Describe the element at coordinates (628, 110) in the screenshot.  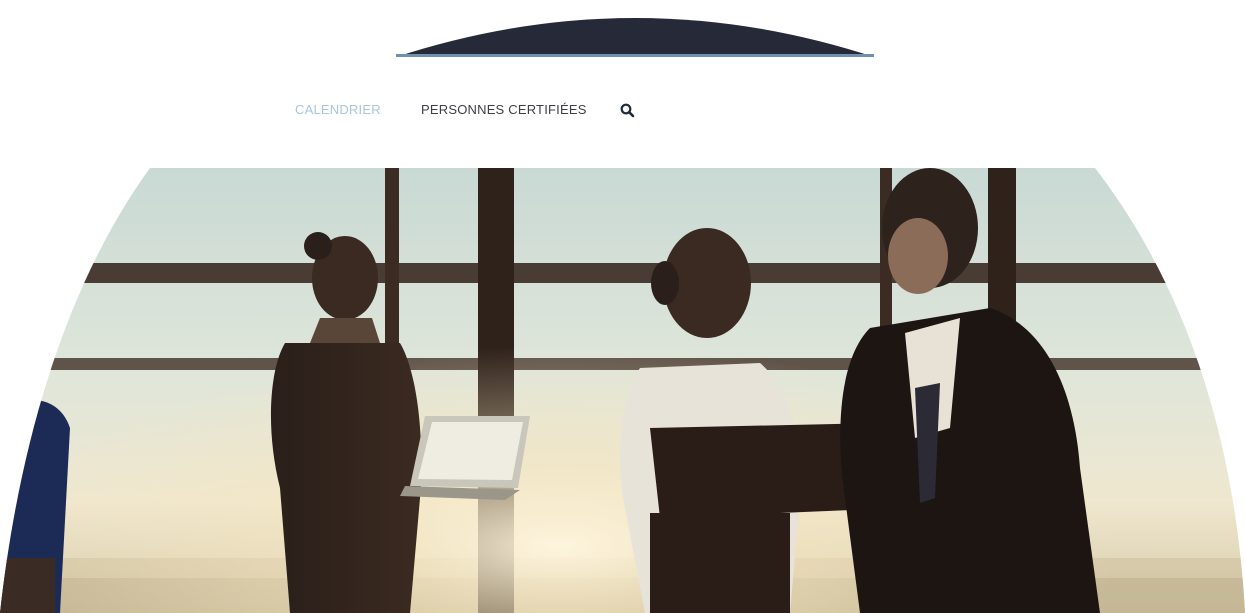
I see `search-icon` at that location.